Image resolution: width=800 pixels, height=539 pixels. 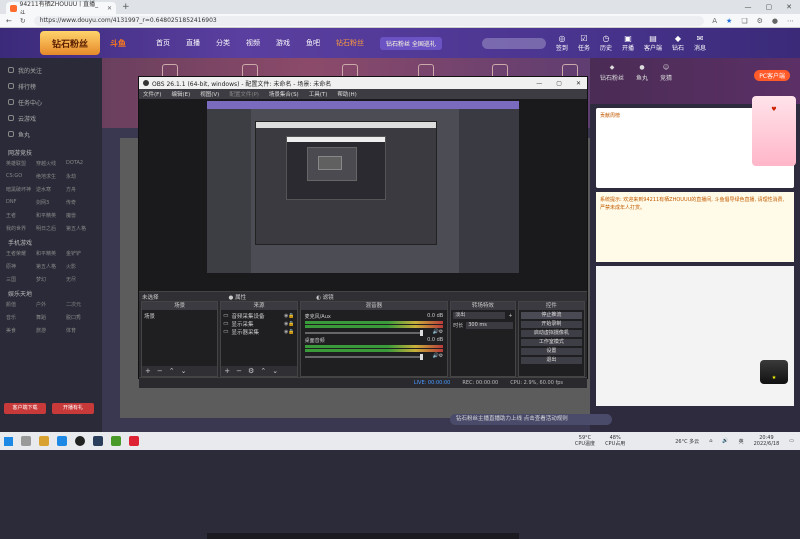 I want to click on browser-tab: 94211有栖ZHOUUU丨直播_斗... ✕, so click(x=61, y=8).